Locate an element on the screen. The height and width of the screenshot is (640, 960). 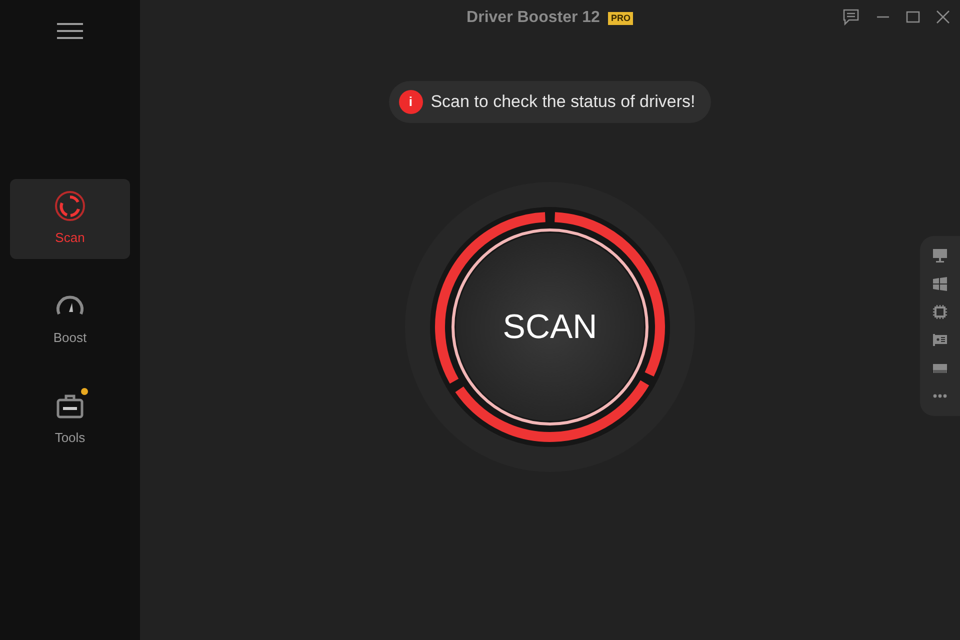
scan-icon is located at coordinates (70, 206).